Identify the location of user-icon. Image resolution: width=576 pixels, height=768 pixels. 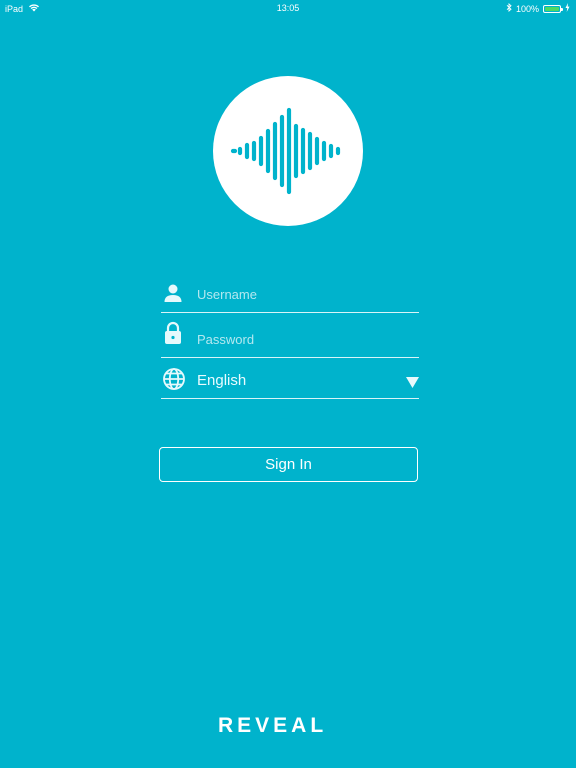
(173, 295).